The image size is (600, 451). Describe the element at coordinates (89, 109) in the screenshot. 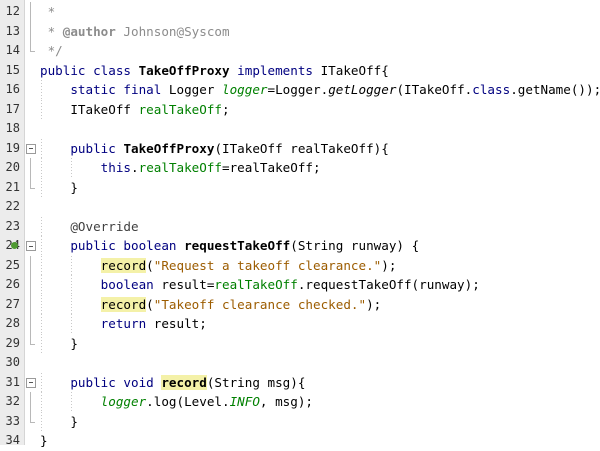

I see `code-token: ITakeOff` at that location.